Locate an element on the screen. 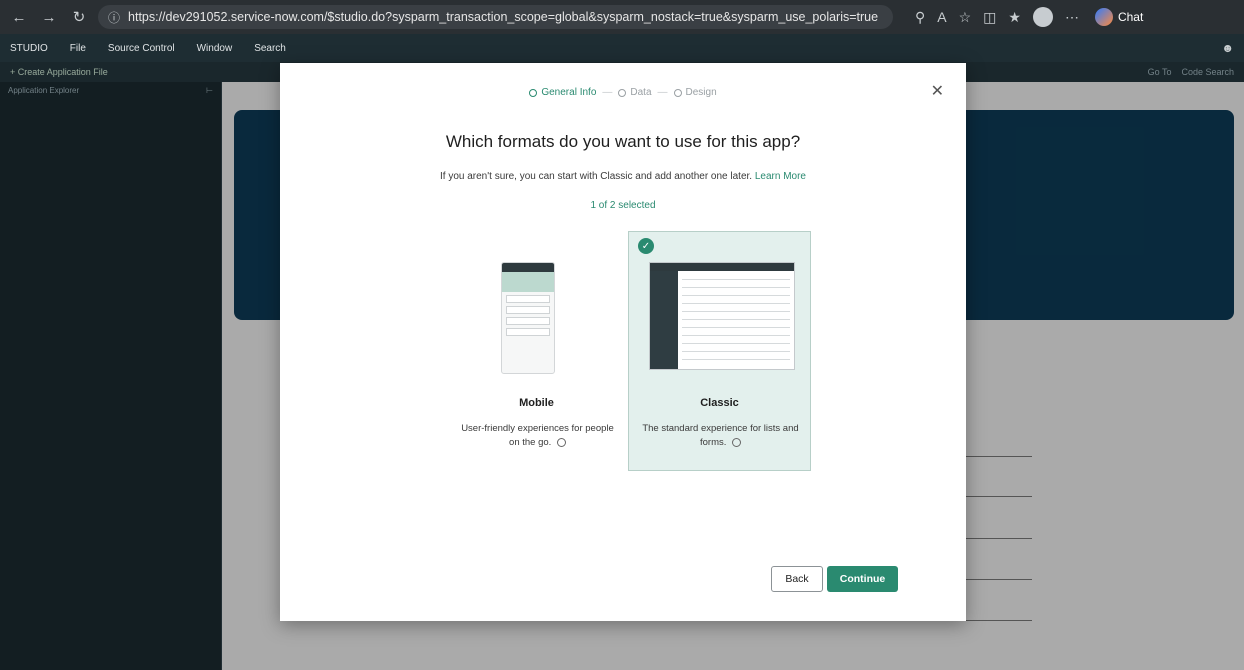  step-data: Data is located at coordinates (635, 92).